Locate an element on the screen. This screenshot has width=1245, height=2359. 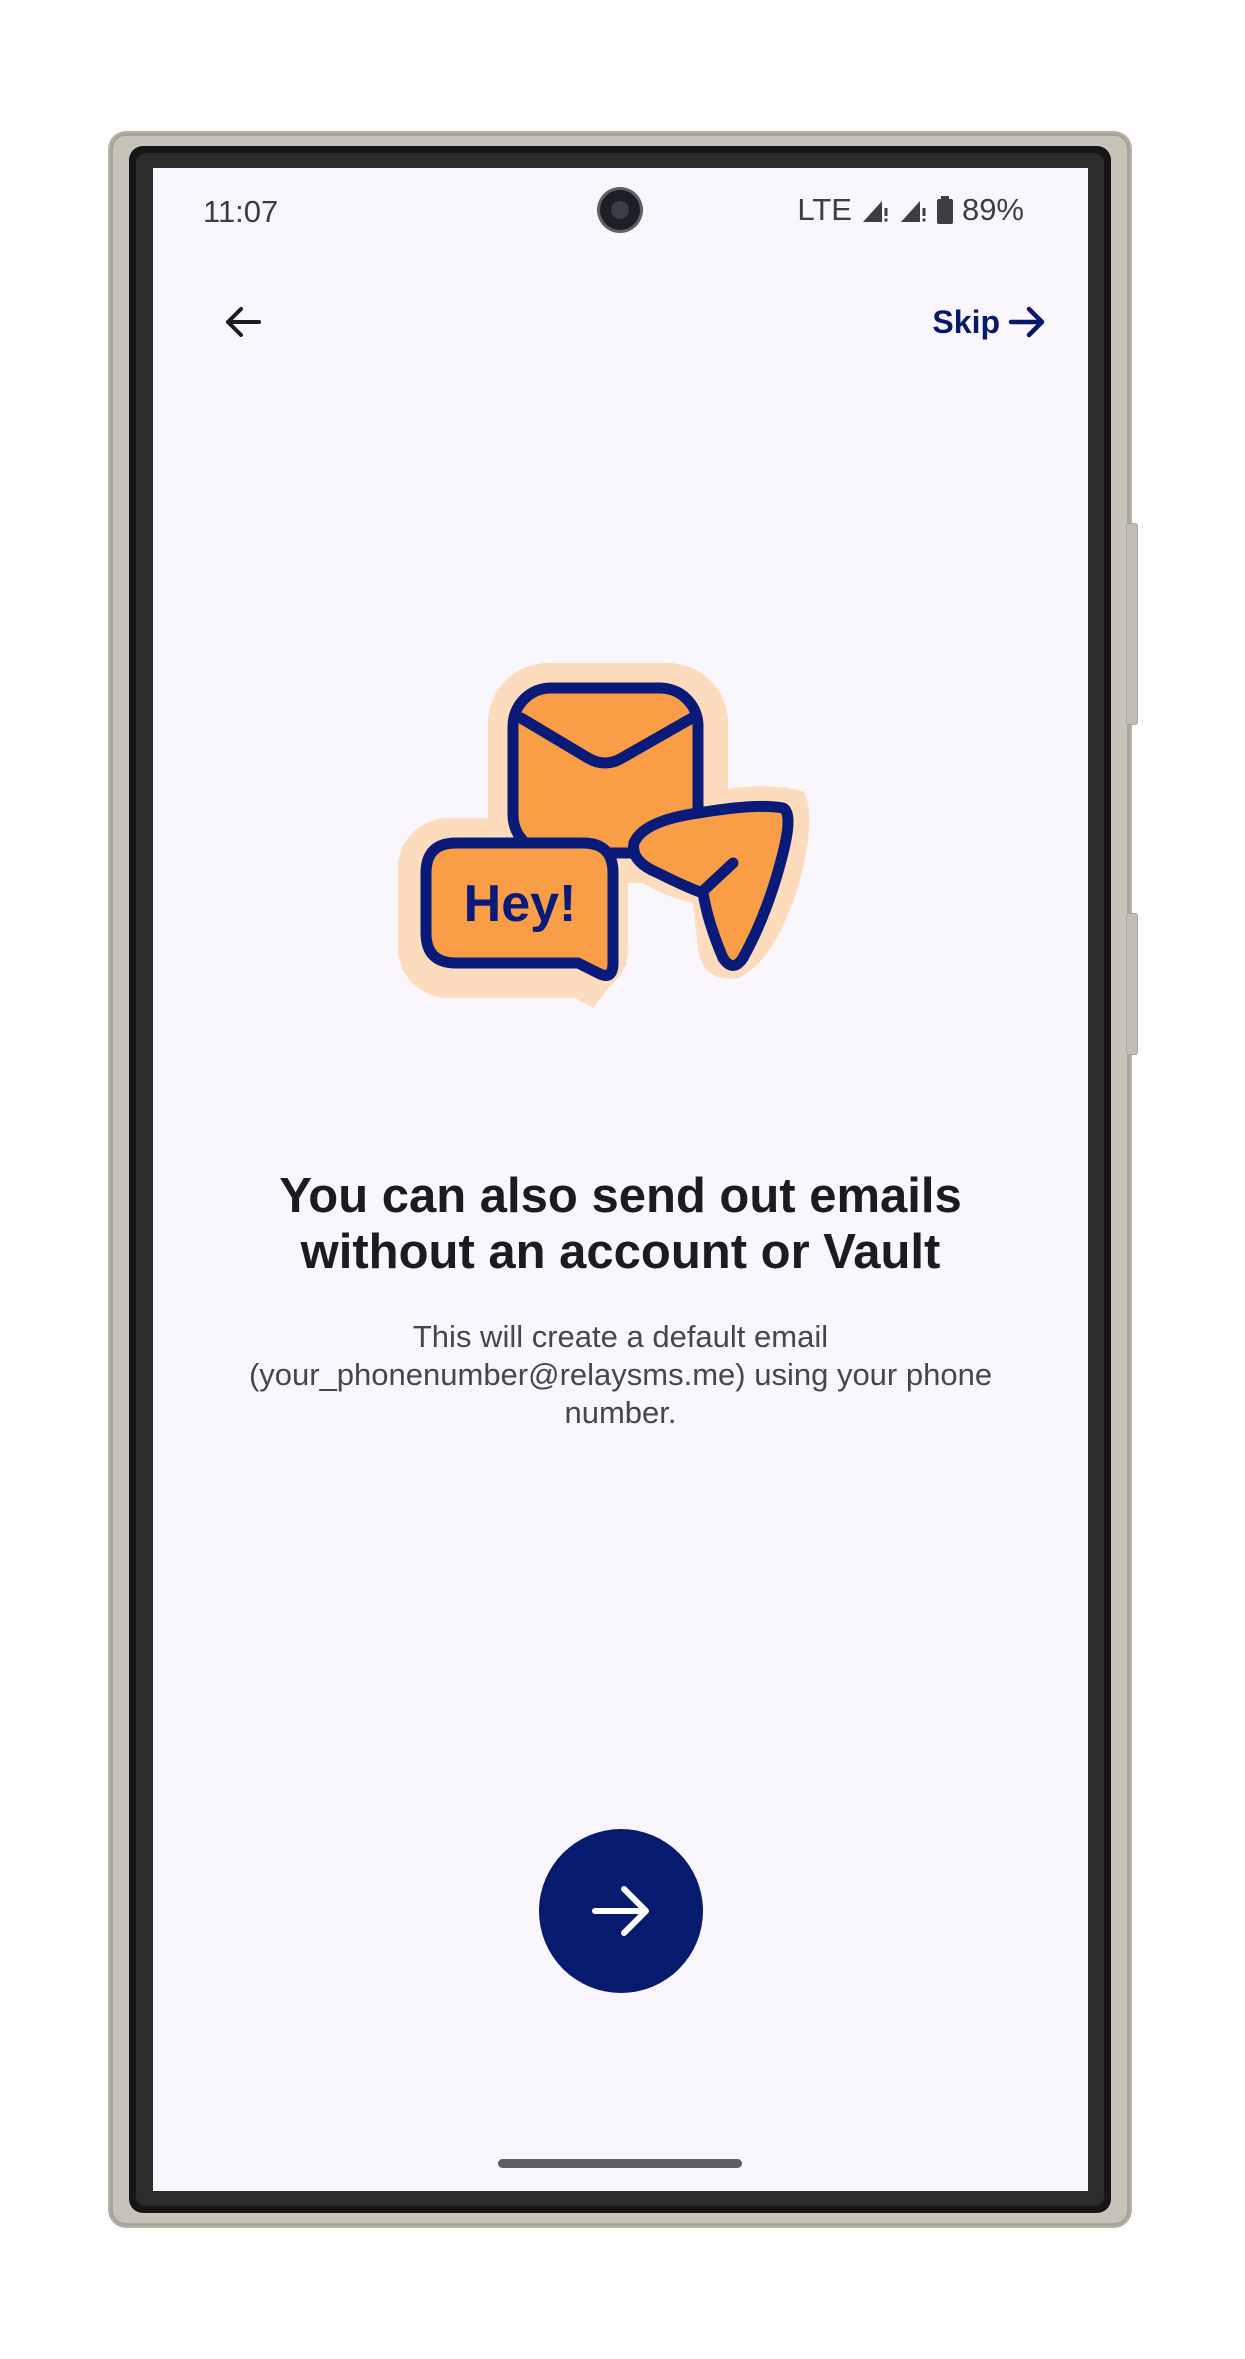
speech-bubble-icon: Hey! is located at coordinates (519, 909).